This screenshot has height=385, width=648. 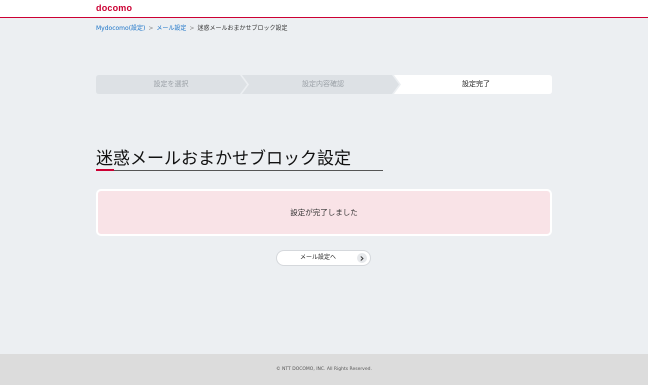 I want to click on title-underline, so click(x=239, y=170).